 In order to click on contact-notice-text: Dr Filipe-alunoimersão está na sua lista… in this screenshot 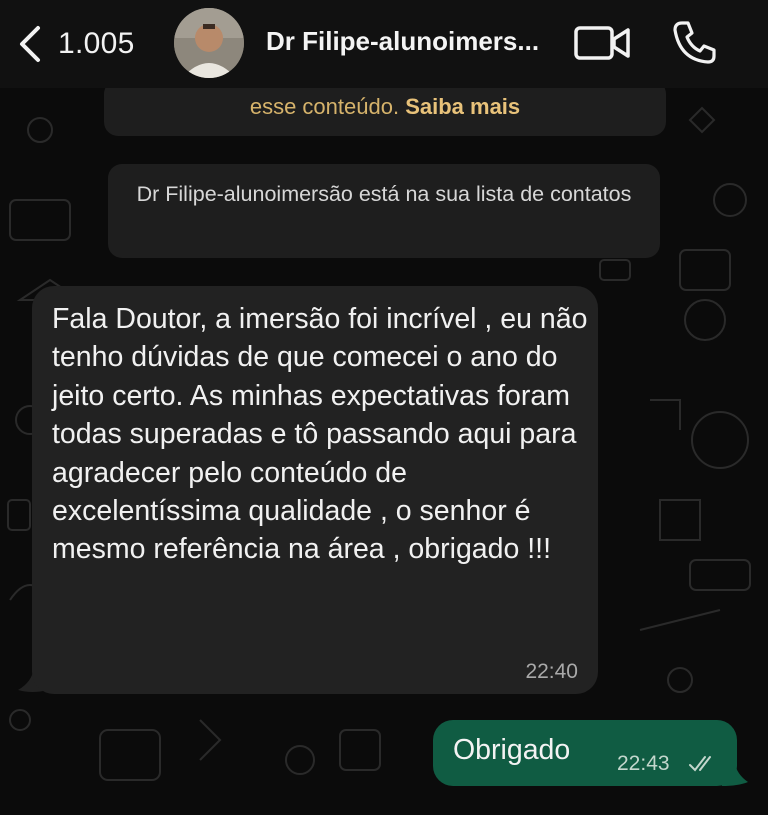, I will do `click(384, 194)`.